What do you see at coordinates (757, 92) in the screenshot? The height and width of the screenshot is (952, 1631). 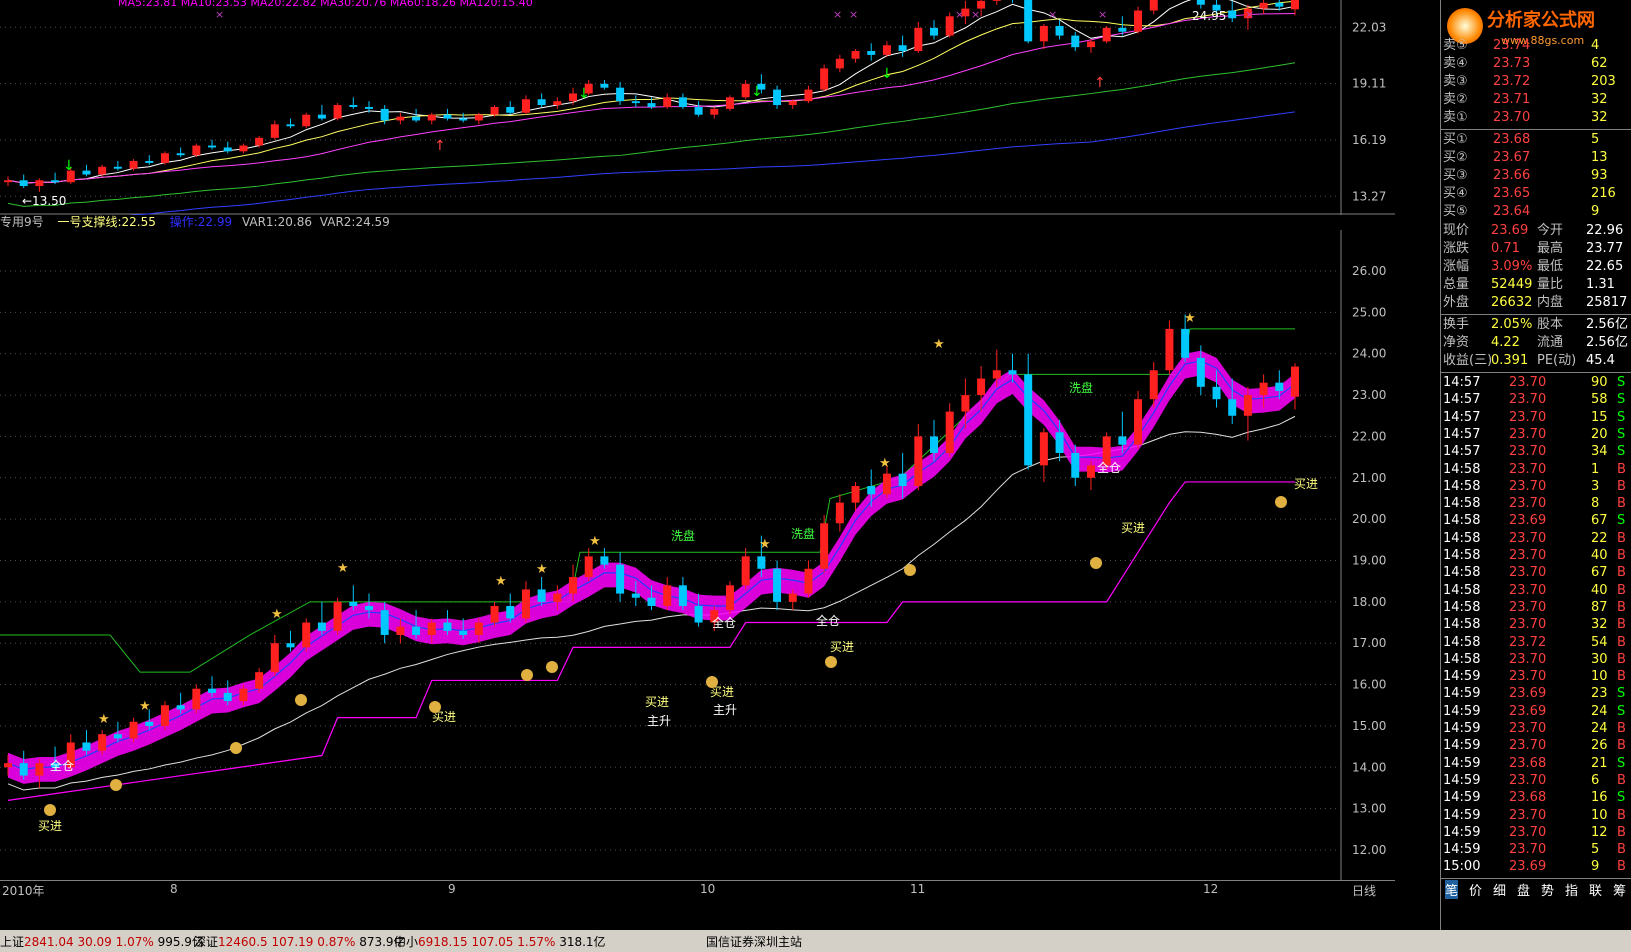 I see `down-arrow-icon: ↓` at bounding box center [757, 92].